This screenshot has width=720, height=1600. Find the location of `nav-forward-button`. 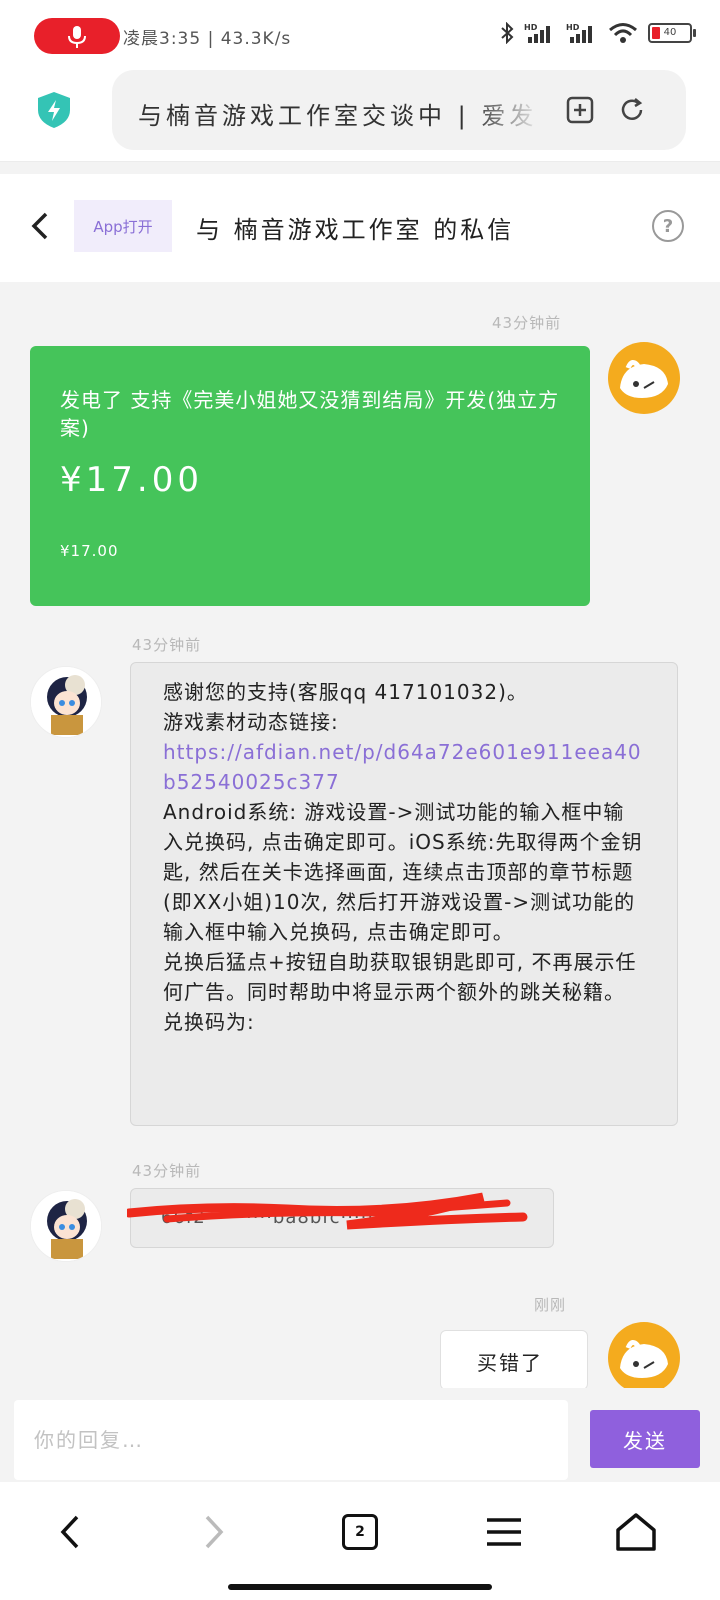

nav-forward-button is located at coordinates (214, 1532).